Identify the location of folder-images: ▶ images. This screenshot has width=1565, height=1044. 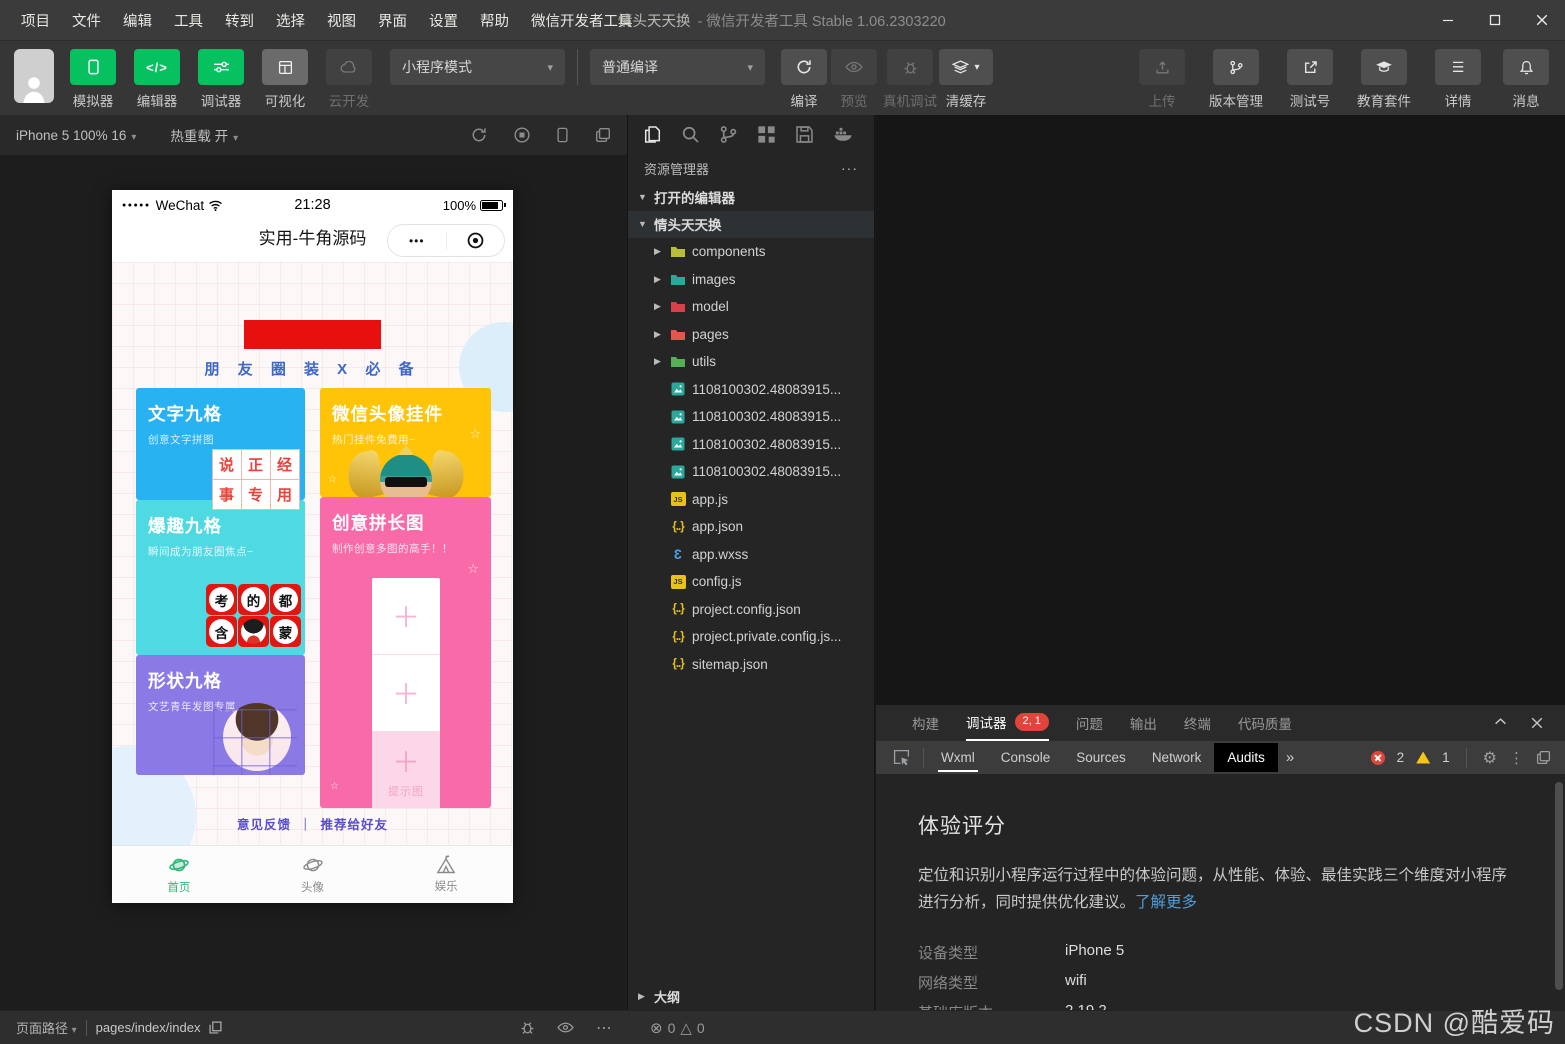
(751, 280).